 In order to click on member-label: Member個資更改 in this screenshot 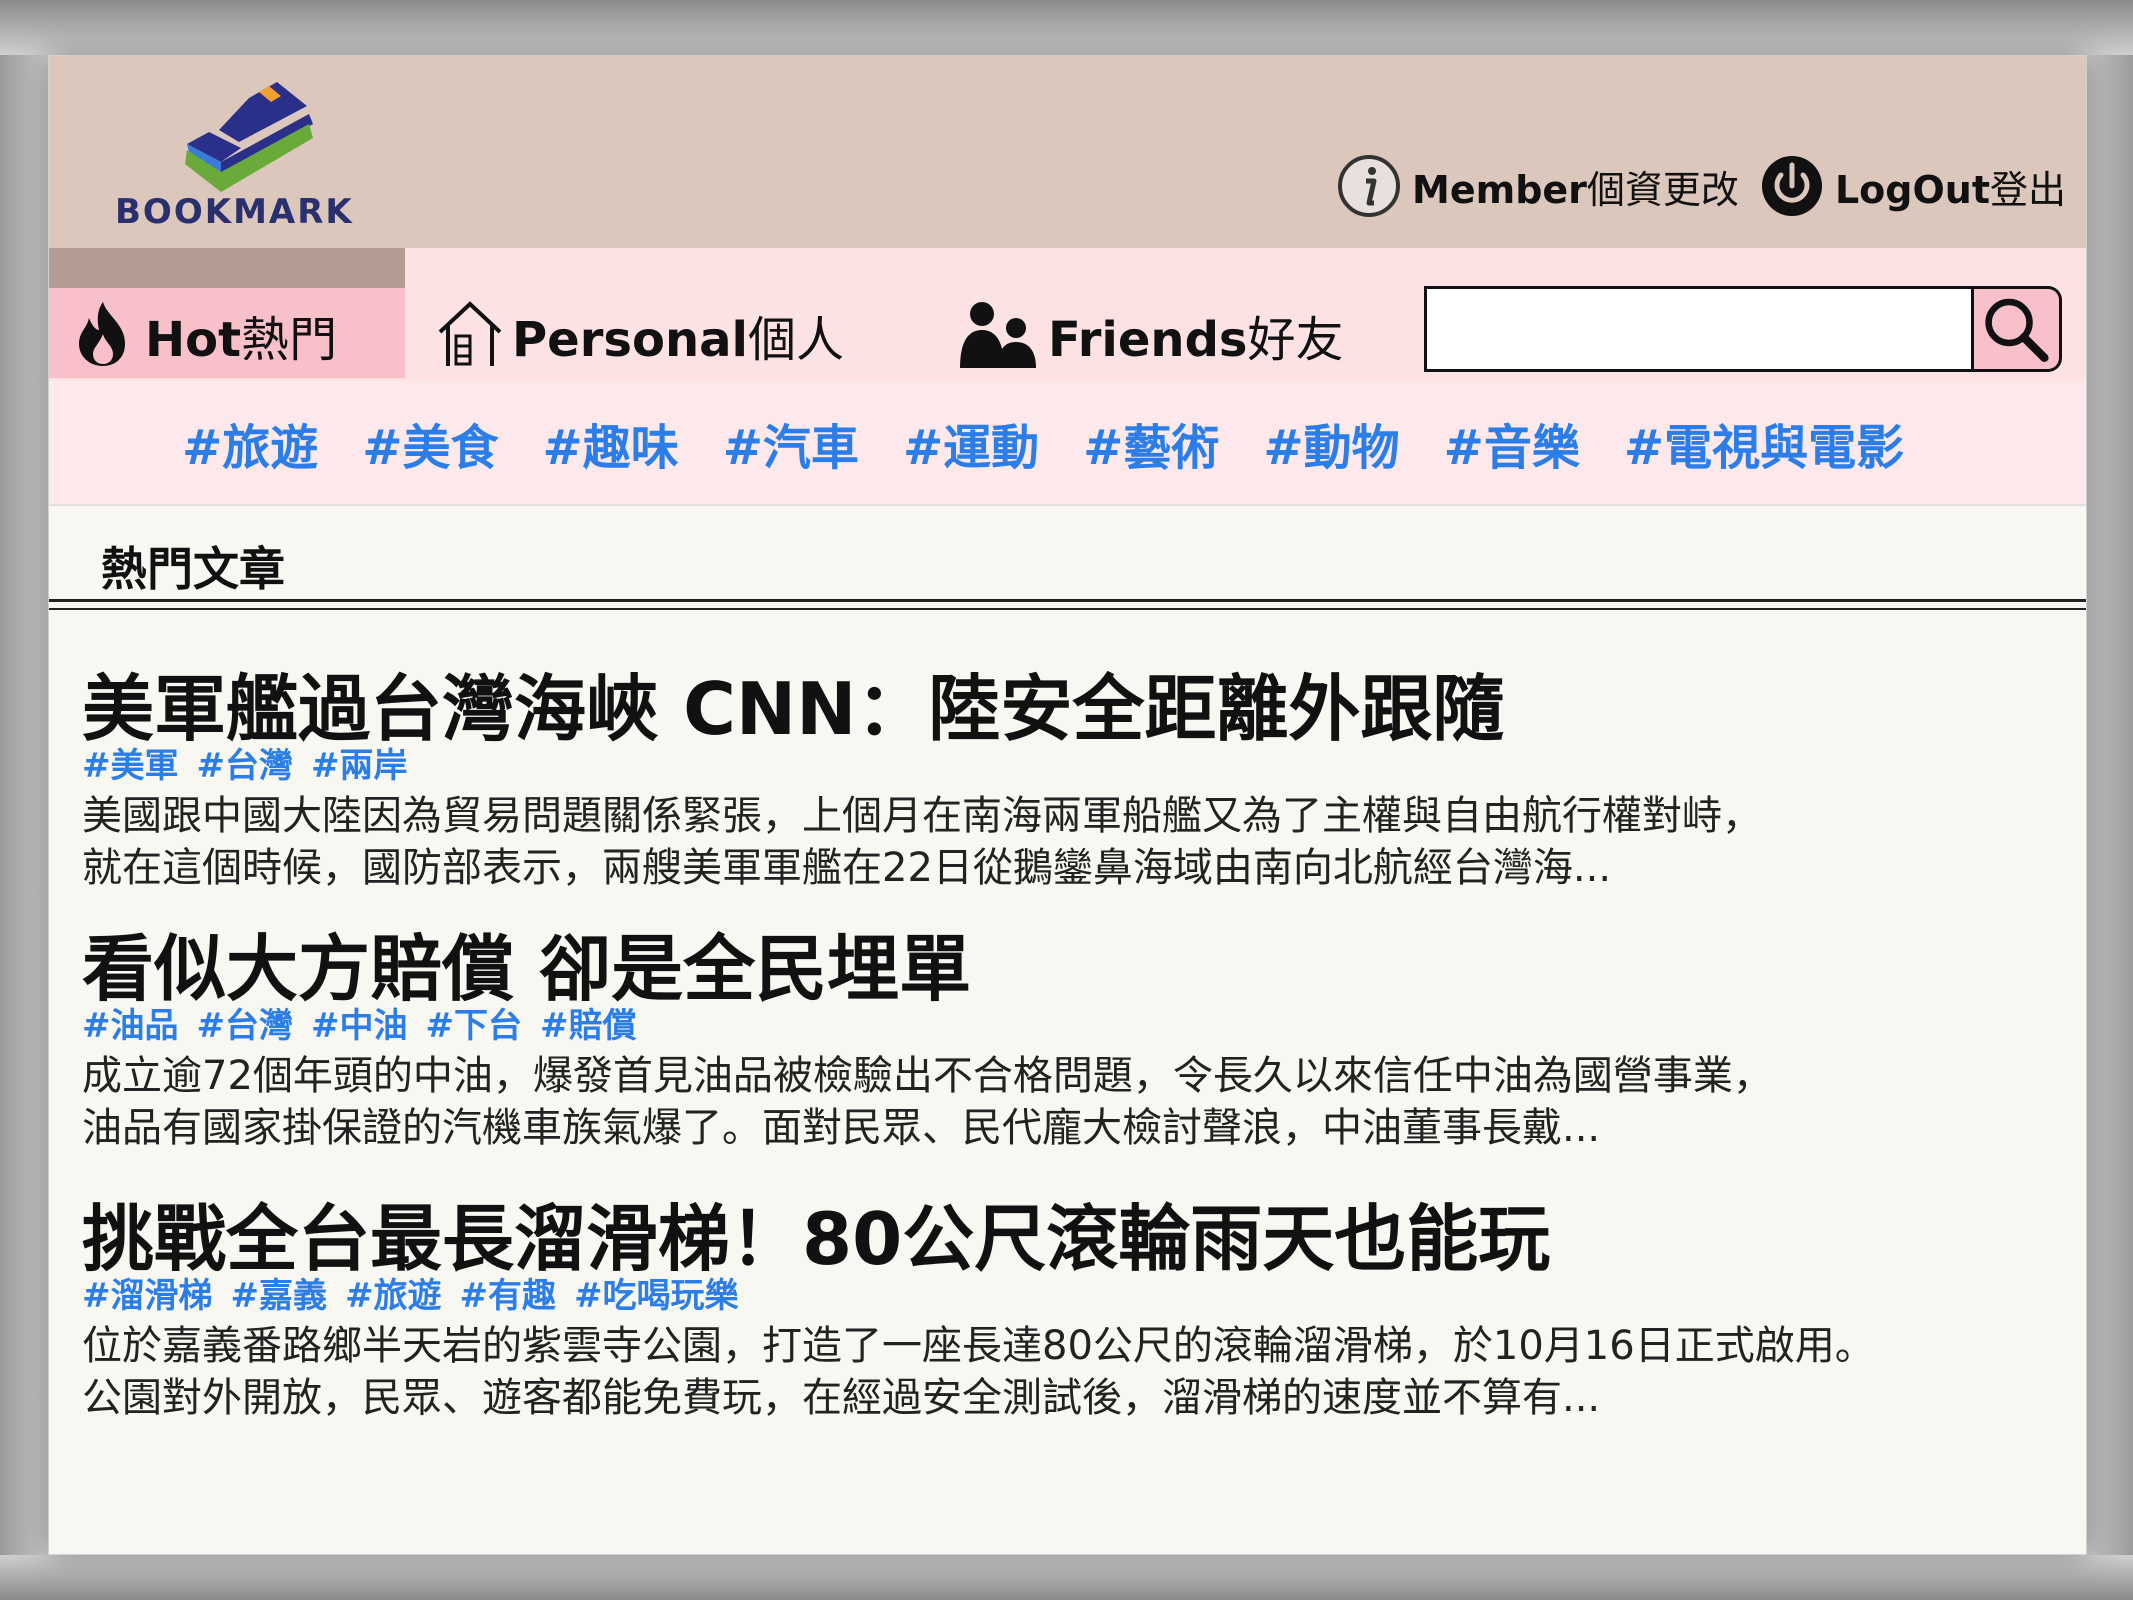, I will do `click(1575, 189)`.